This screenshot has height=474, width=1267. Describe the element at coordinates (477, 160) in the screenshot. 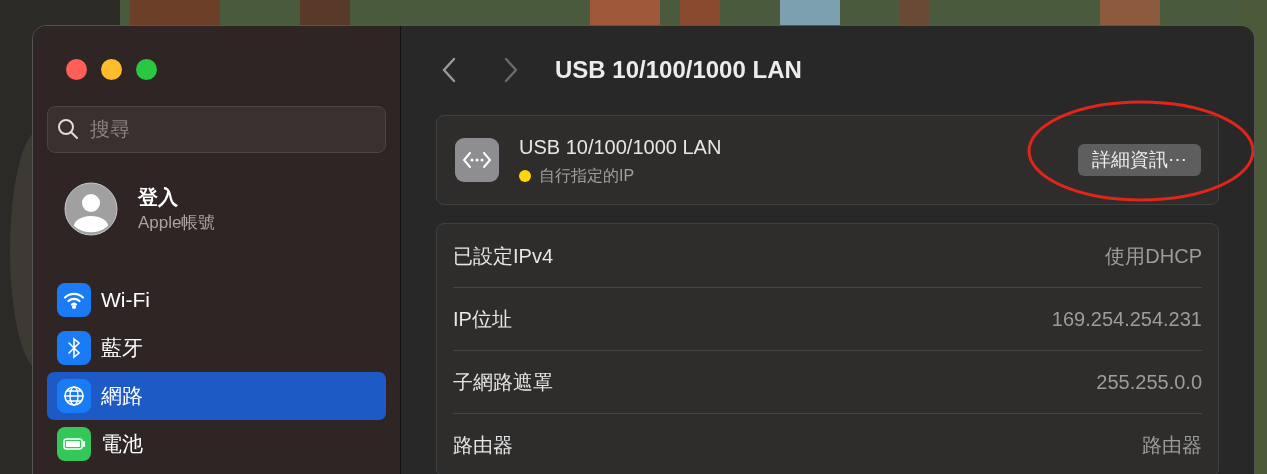

I see `network-device-icon` at that location.